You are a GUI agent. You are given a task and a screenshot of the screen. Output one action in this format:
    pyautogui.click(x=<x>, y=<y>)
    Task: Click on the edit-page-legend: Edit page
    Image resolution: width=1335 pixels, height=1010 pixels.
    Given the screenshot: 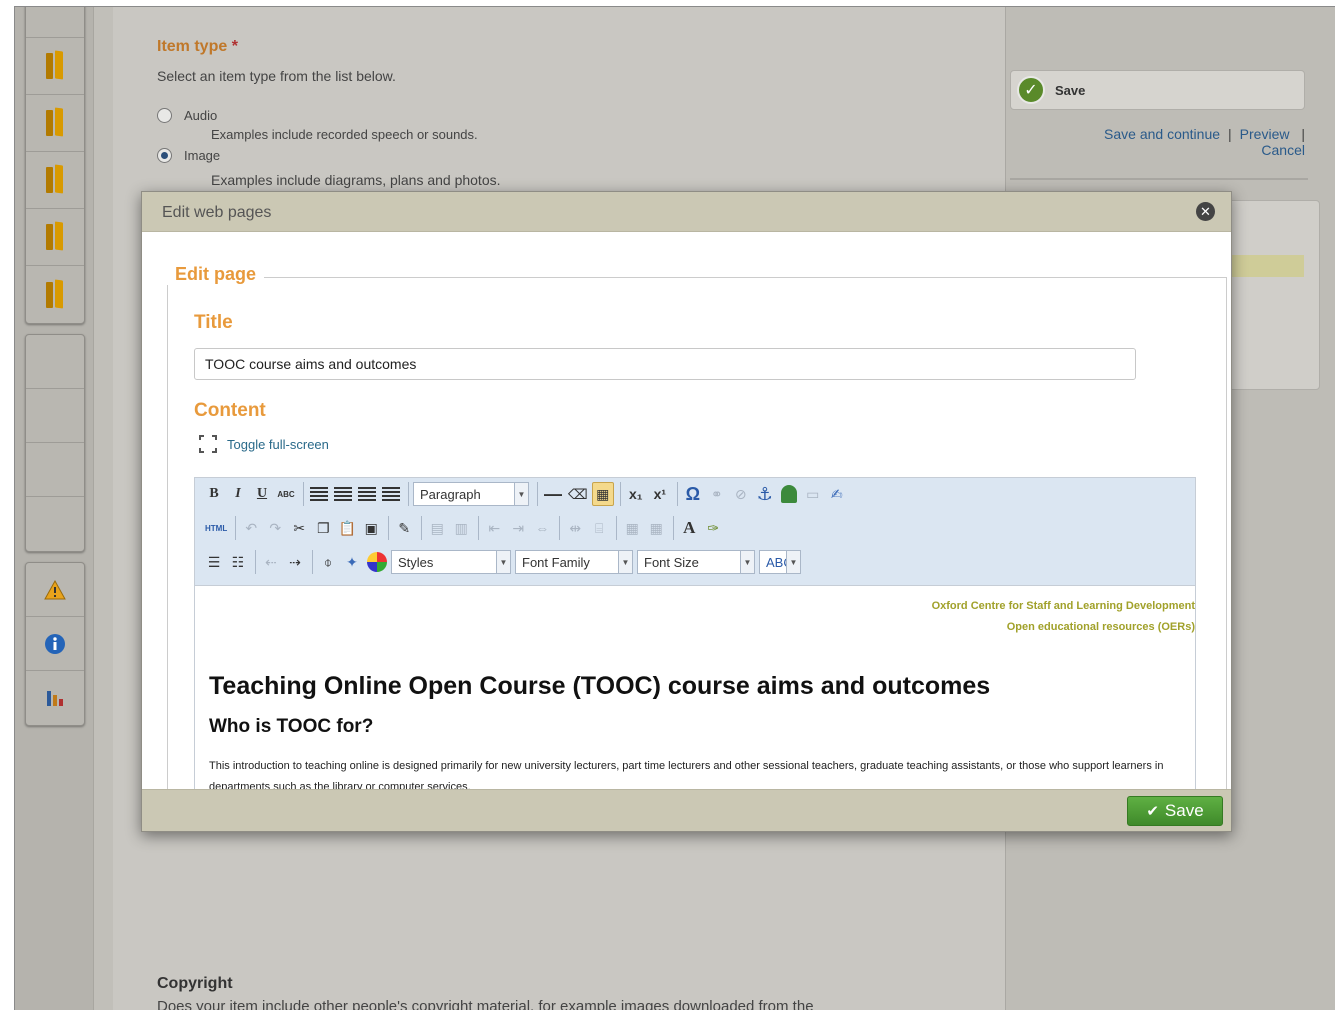 What is the action you would take?
    pyautogui.click(x=216, y=274)
    